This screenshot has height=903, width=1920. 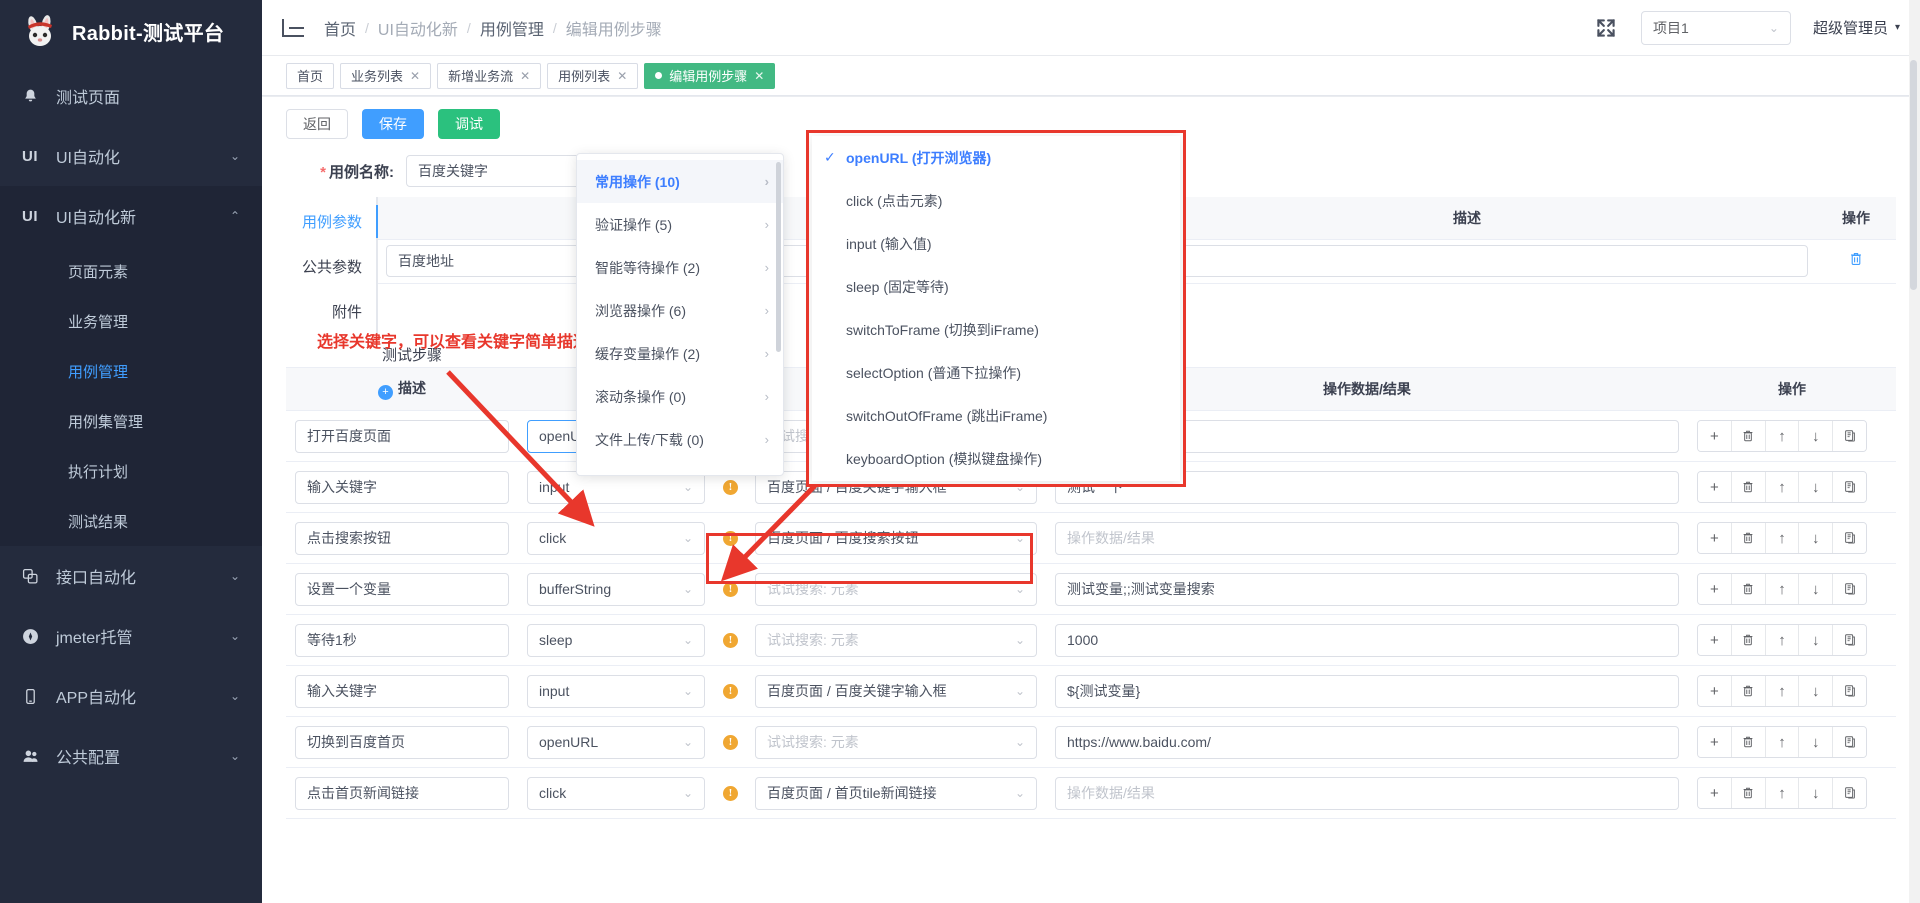 What do you see at coordinates (385, 392) in the screenshot?
I see `plus-circle-icon: +` at bounding box center [385, 392].